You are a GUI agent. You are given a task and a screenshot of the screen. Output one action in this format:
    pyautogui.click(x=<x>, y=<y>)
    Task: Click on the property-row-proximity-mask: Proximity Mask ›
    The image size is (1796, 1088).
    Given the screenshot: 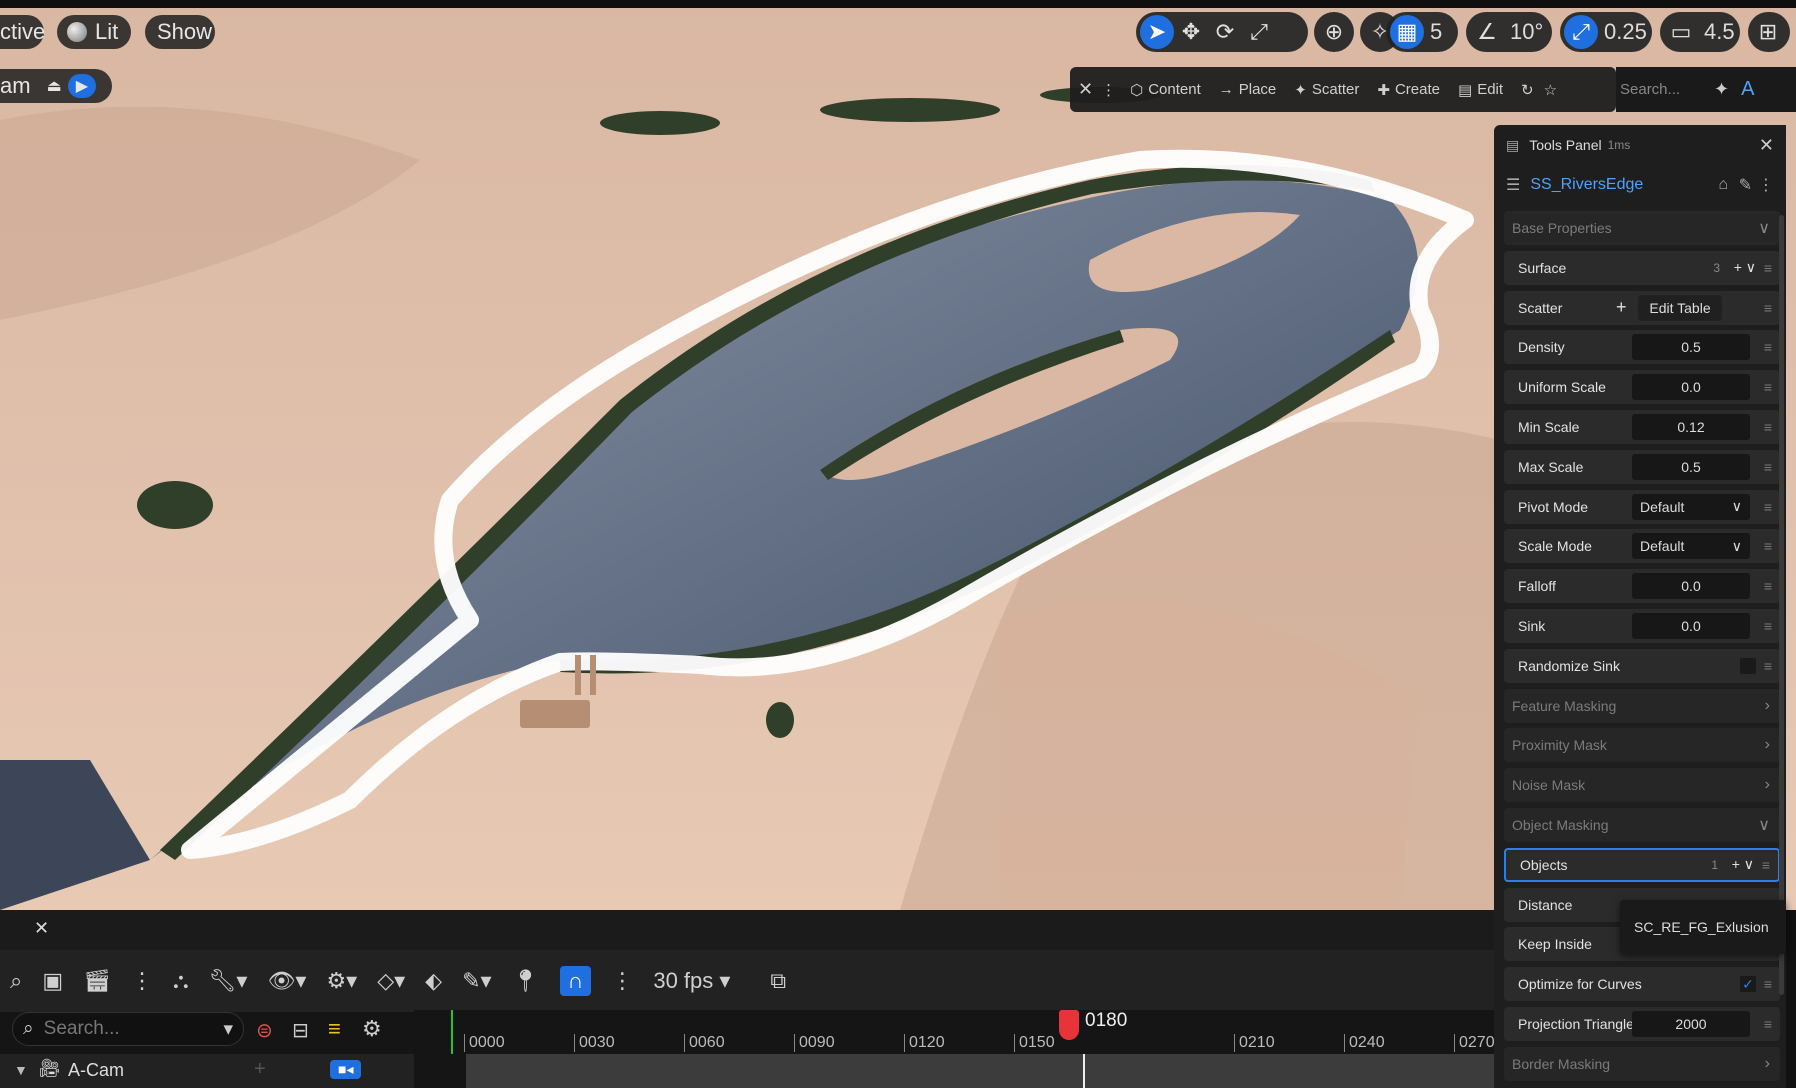 What is the action you would take?
    pyautogui.click(x=1642, y=745)
    